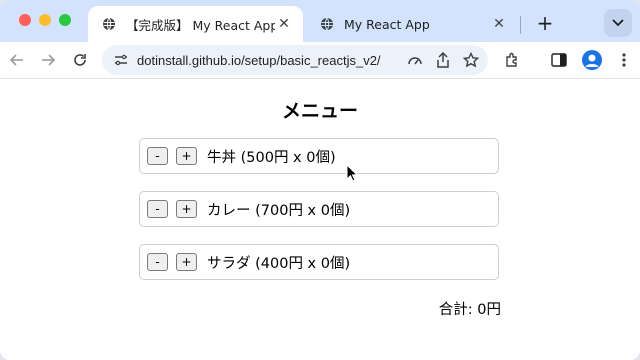  Describe the element at coordinates (25, 20) in the screenshot. I see `close-window-button` at that location.